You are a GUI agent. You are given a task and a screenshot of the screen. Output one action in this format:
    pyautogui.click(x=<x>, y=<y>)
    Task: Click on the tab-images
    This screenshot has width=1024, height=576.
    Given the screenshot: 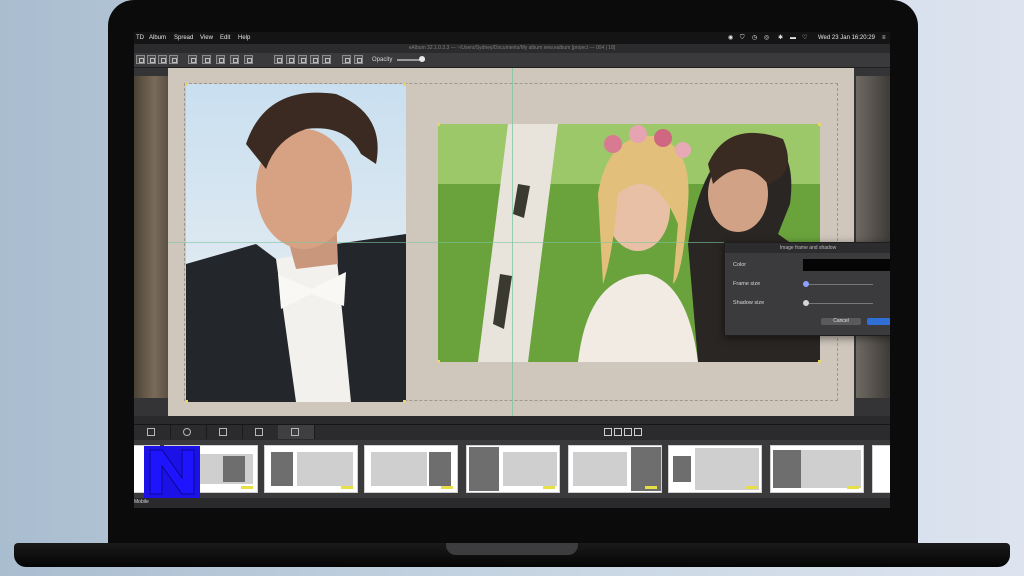 What is the action you would take?
    pyautogui.click(x=188, y=432)
    